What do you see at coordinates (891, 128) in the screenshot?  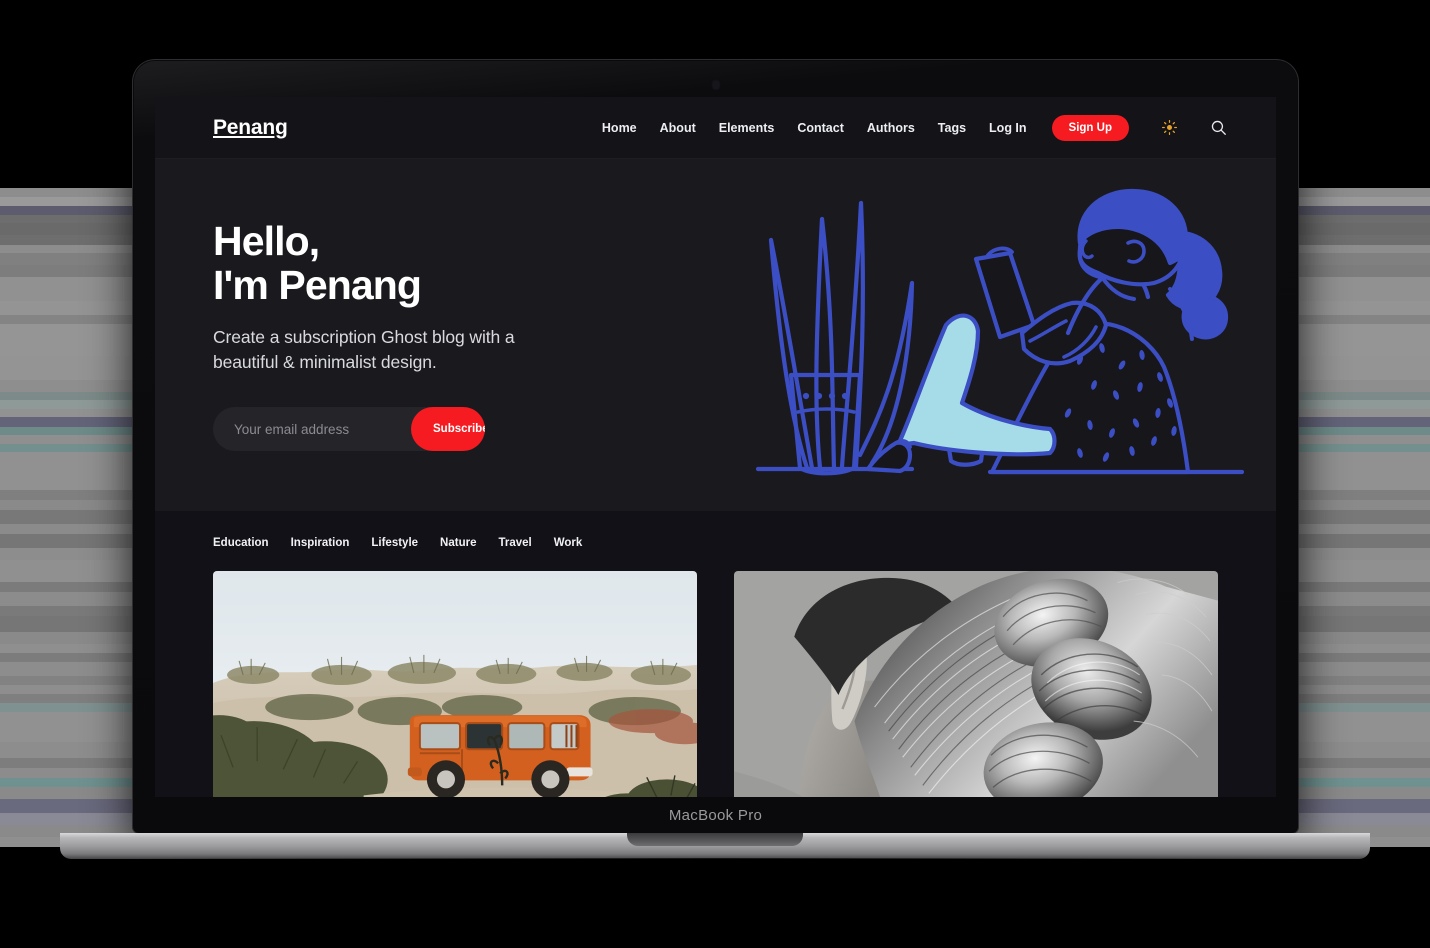 I see `nav-item-authors: Authors` at bounding box center [891, 128].